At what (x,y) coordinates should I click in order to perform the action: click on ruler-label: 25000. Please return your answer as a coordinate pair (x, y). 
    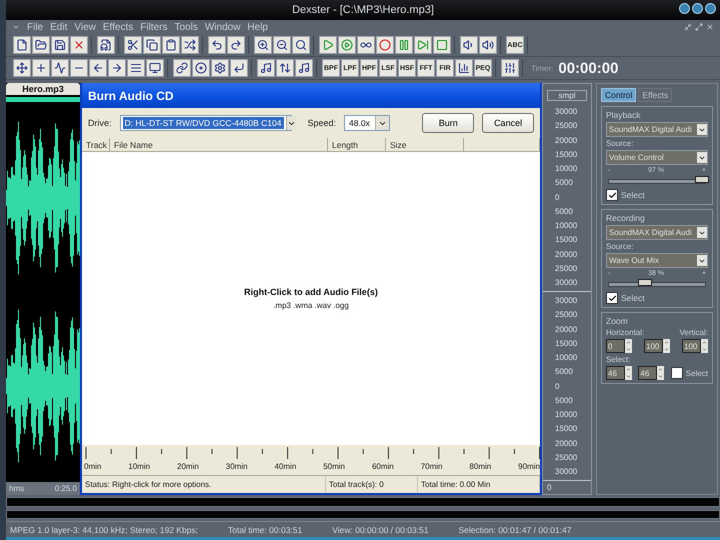
    Looking at the image, I should click on (566, 457).